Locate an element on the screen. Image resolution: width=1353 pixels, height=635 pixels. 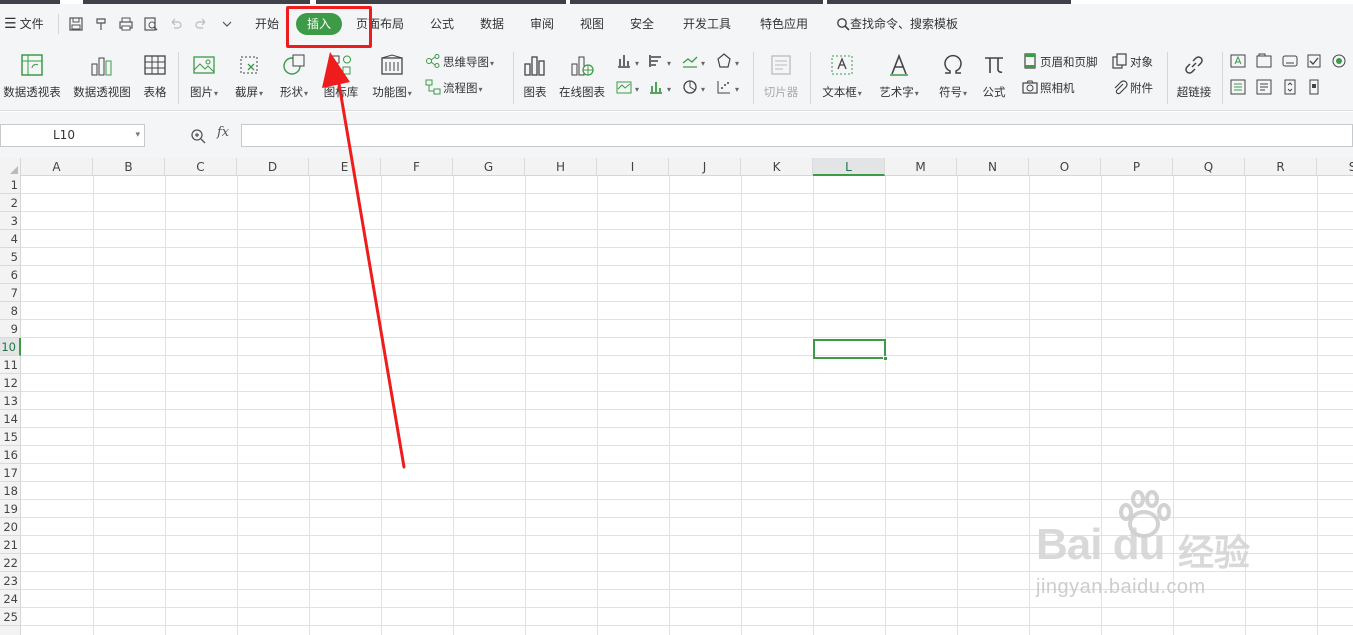
chart-button: 图表 is located at coordinates (535, 76).